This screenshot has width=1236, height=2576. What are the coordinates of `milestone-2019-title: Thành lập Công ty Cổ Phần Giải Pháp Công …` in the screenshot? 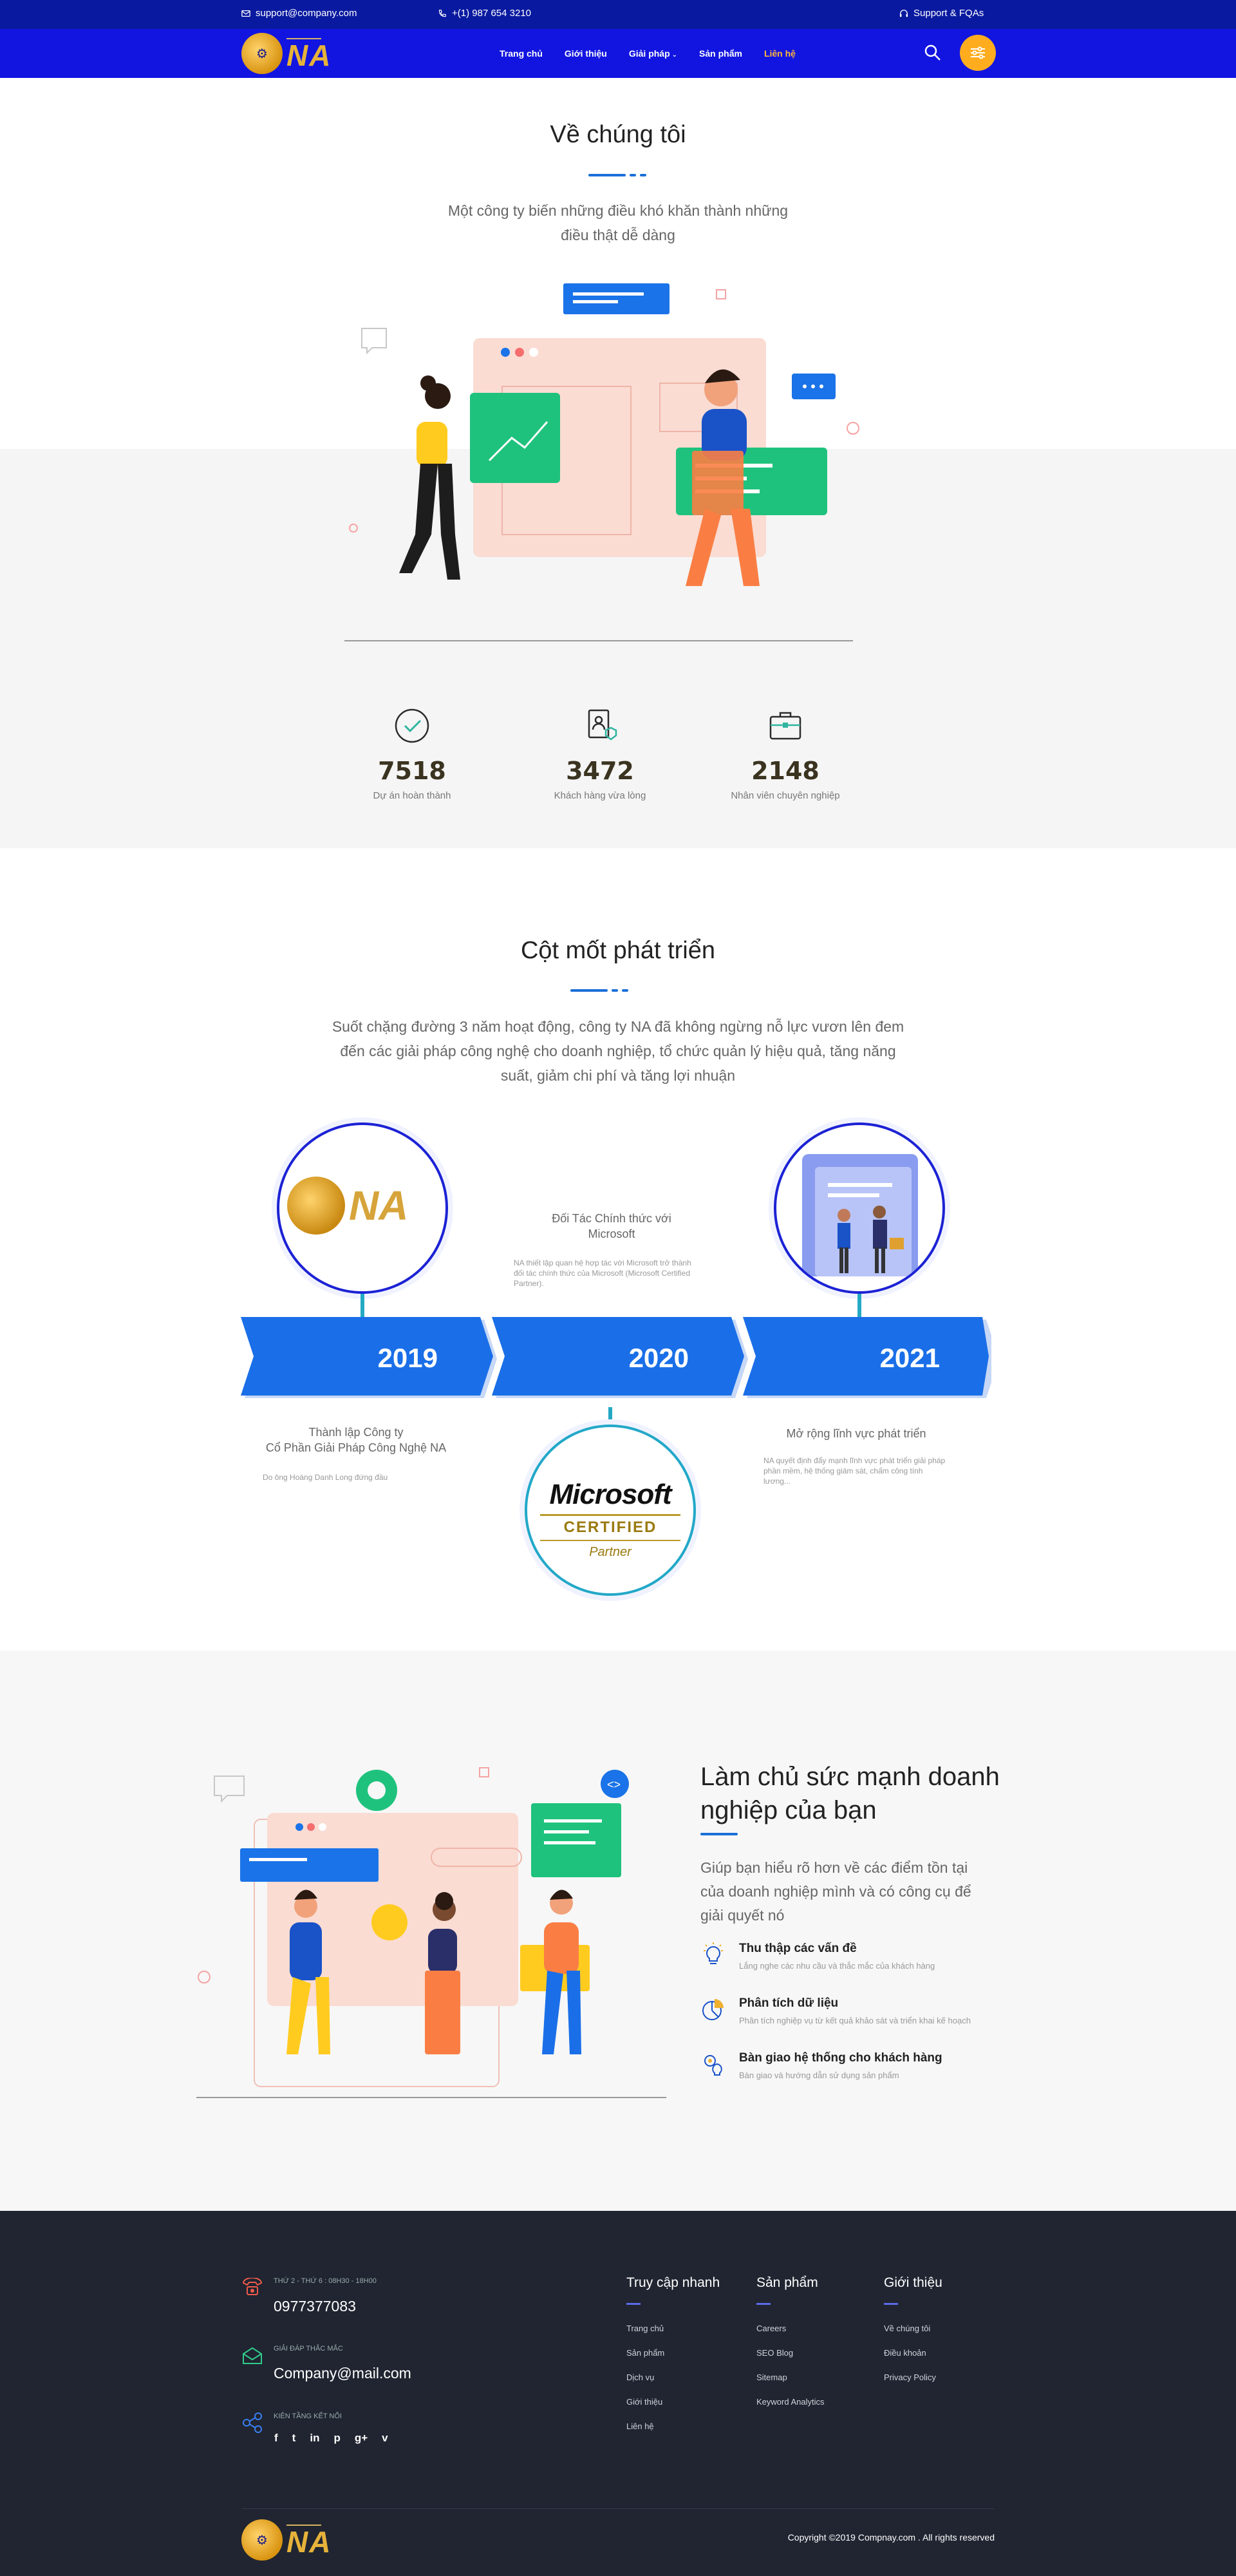 It's located at (356, 1440).